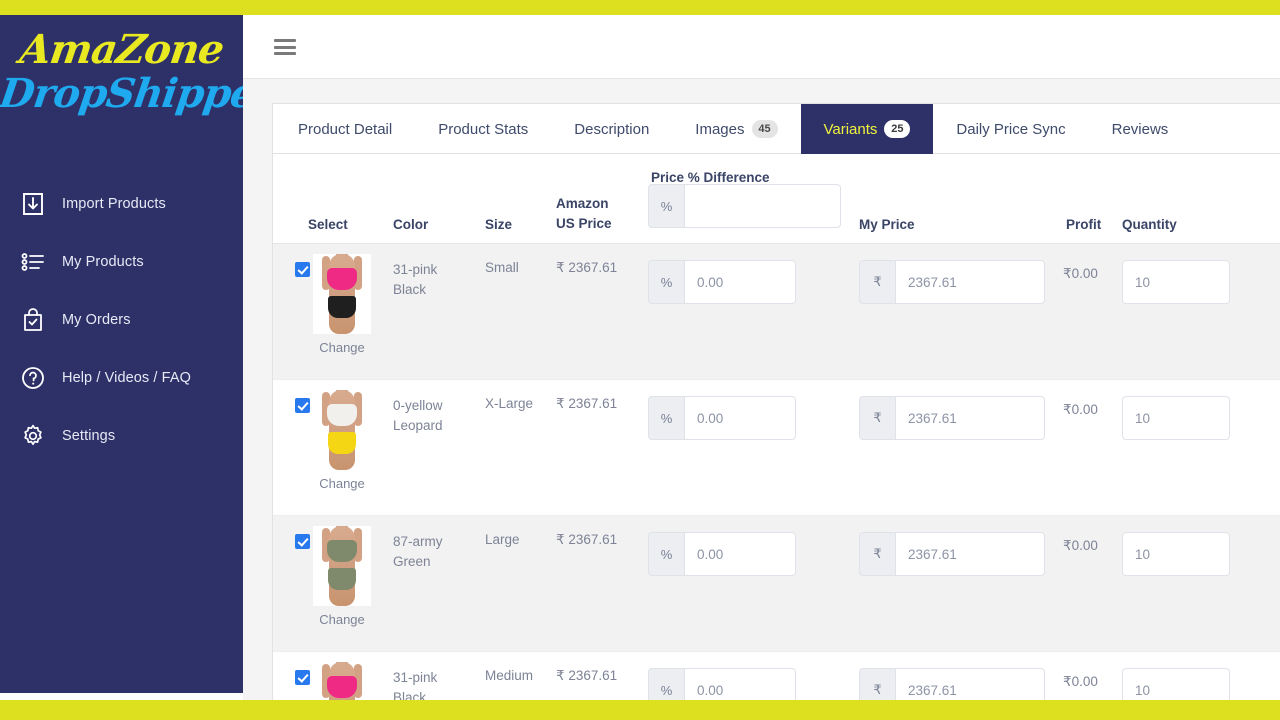  I want to click on tab-daily-price-sync: Daily Price Sync, so click(1010, 129).